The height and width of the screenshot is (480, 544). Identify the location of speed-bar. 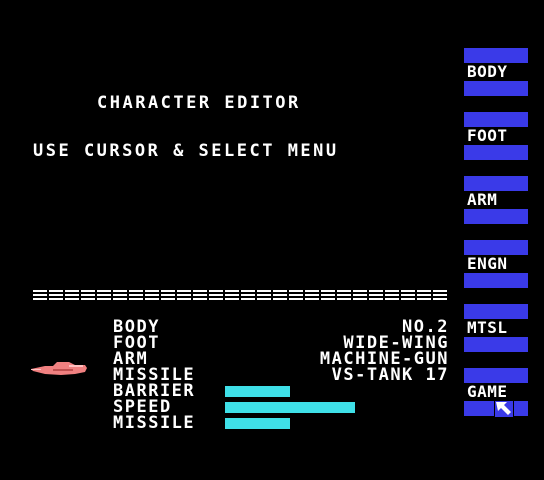
(290, 407).